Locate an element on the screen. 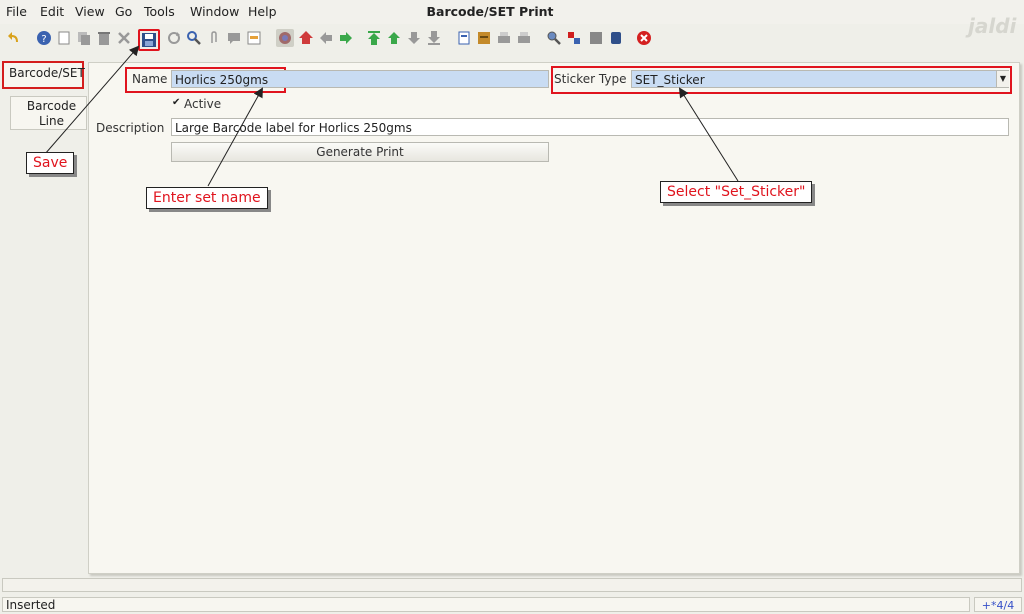  select-sticker-callout: Select "Set_Sticker" is located at coordinates (736, 192).